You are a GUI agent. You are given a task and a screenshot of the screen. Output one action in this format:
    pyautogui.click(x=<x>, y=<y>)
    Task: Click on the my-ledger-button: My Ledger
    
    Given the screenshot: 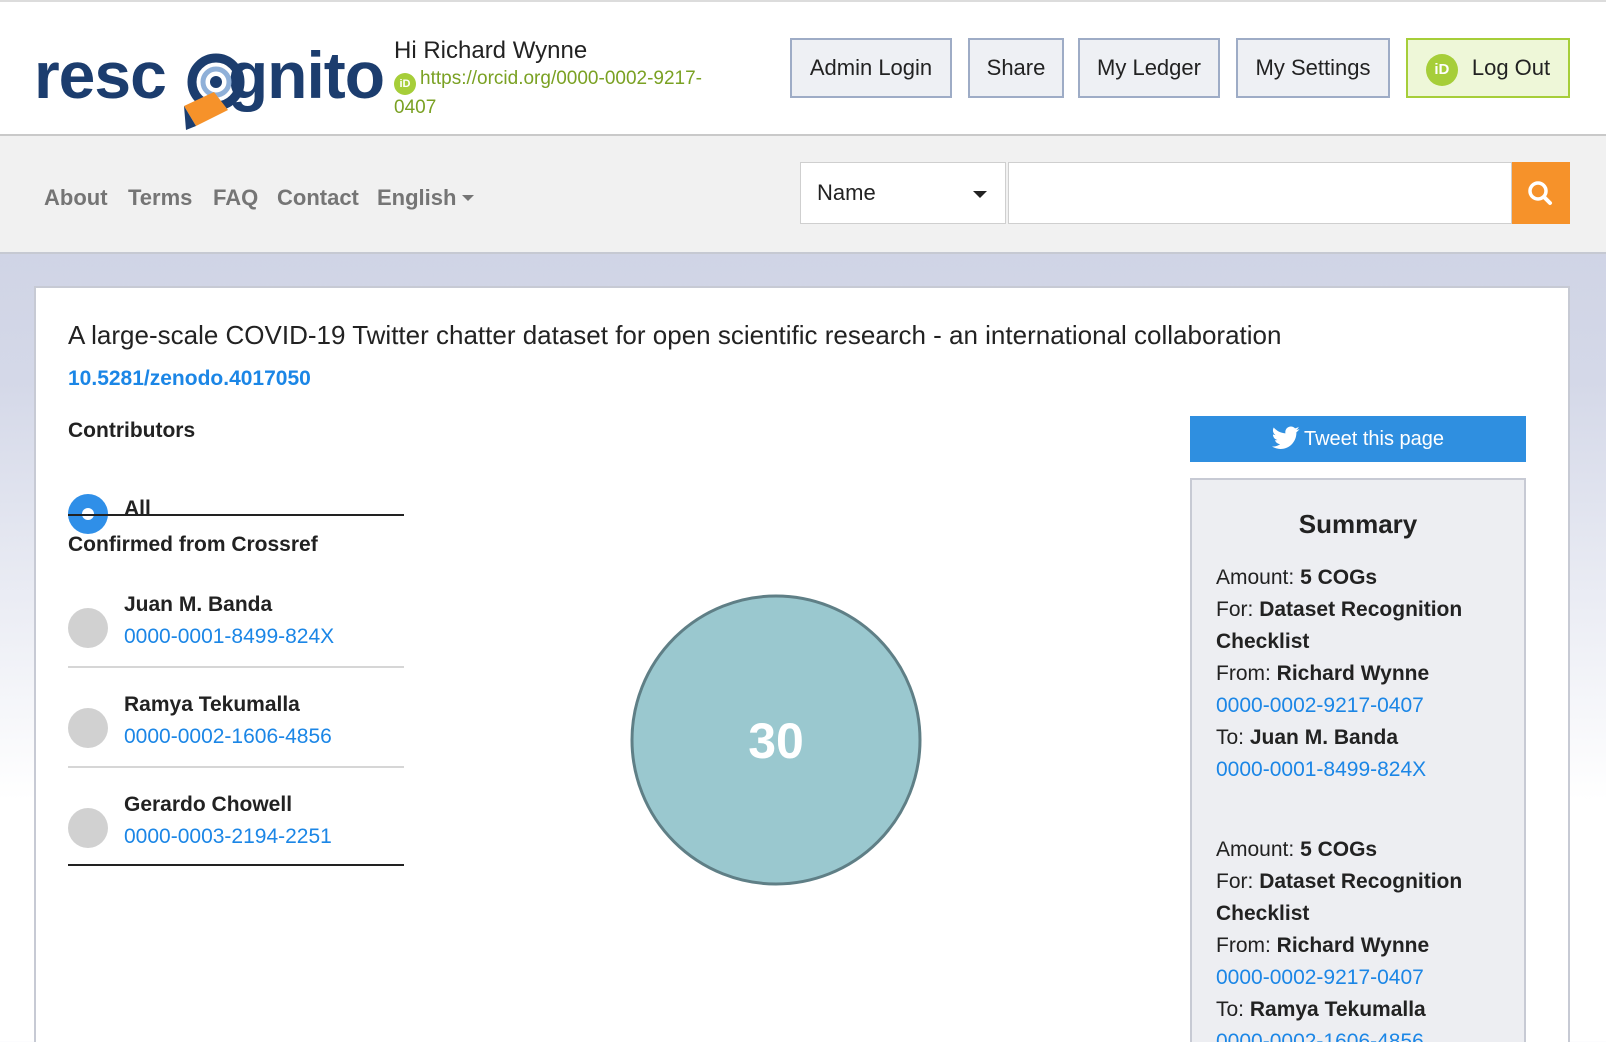 What is the action you would take?
    pyautogui.click(x=1149, y=68)
    